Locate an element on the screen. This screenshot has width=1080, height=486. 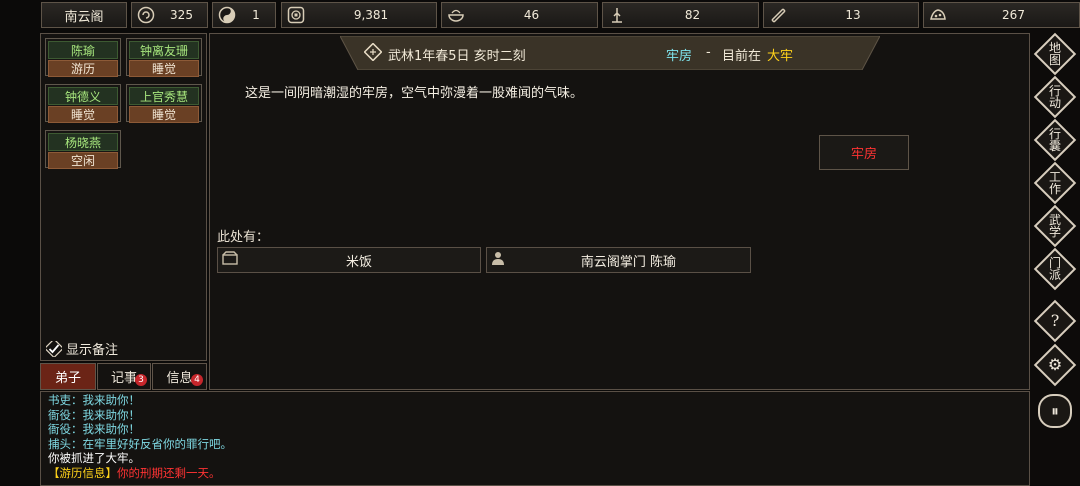
location-header: 武林1年春5日 亥时二刻 牢房 - 目前在 大牢 is located at coordinates (610, 53).